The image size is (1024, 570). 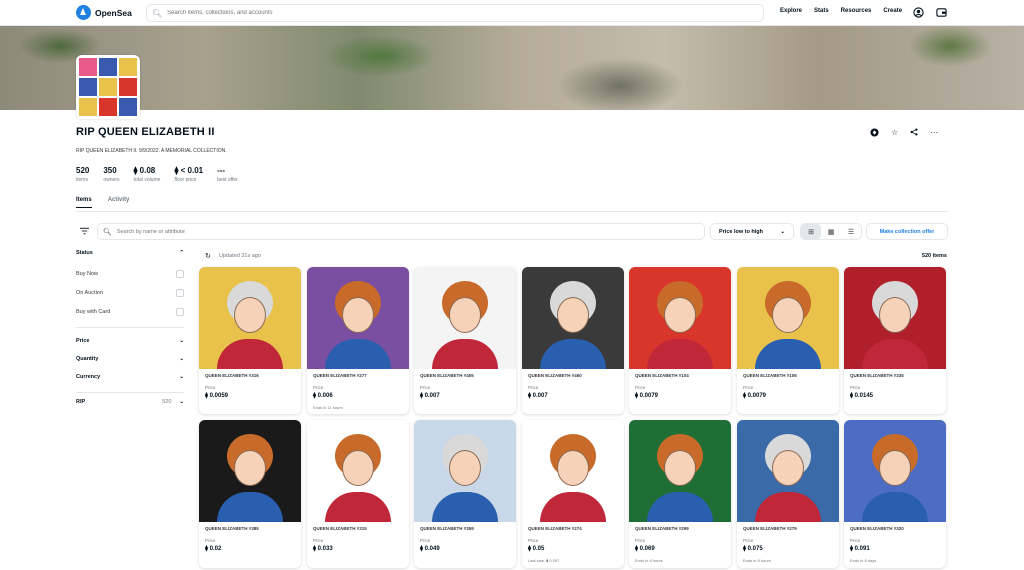 What do you see at coordinates (130, 361) in the screenshot?
I see `quantity-filter-header: Quantity ⌄` at bounding box center [130, 361].